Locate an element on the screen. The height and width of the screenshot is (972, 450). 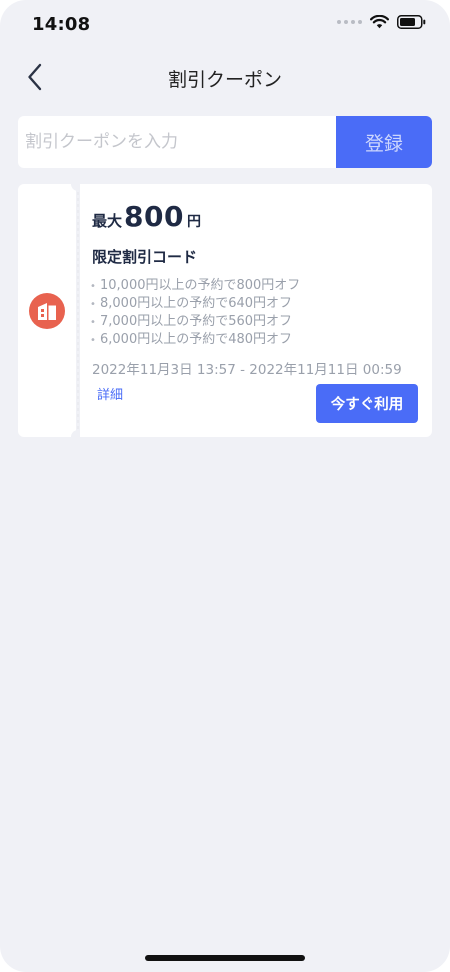
coupon-code-title: 限定割引コード is located at coordinates (145, 257).